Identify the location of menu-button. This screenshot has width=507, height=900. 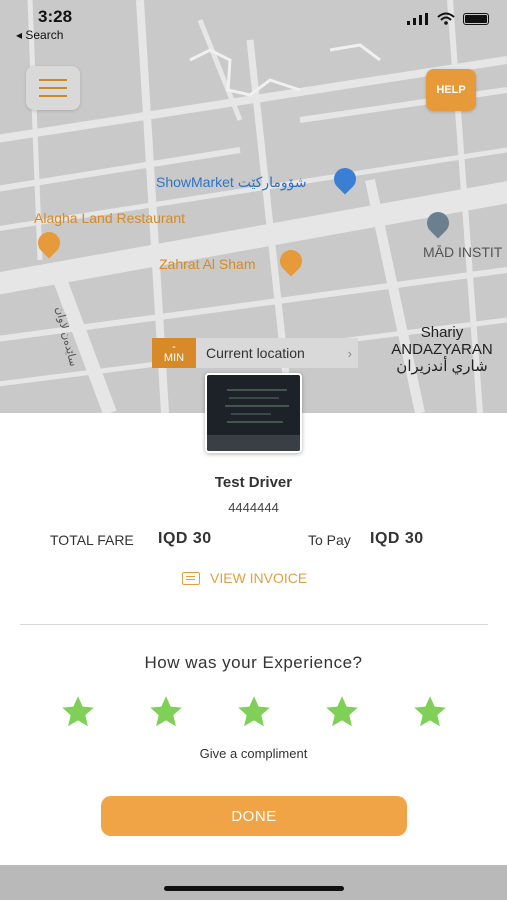
(53, 88).